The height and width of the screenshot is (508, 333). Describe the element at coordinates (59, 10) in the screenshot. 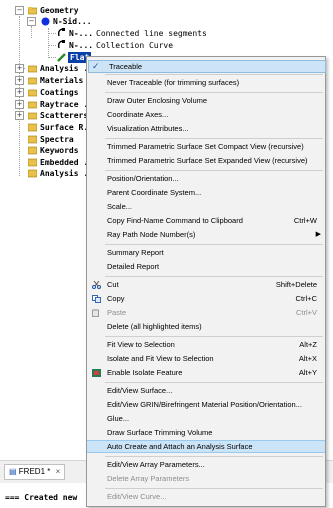

I see `tree-item-label: Geometry` at that location.